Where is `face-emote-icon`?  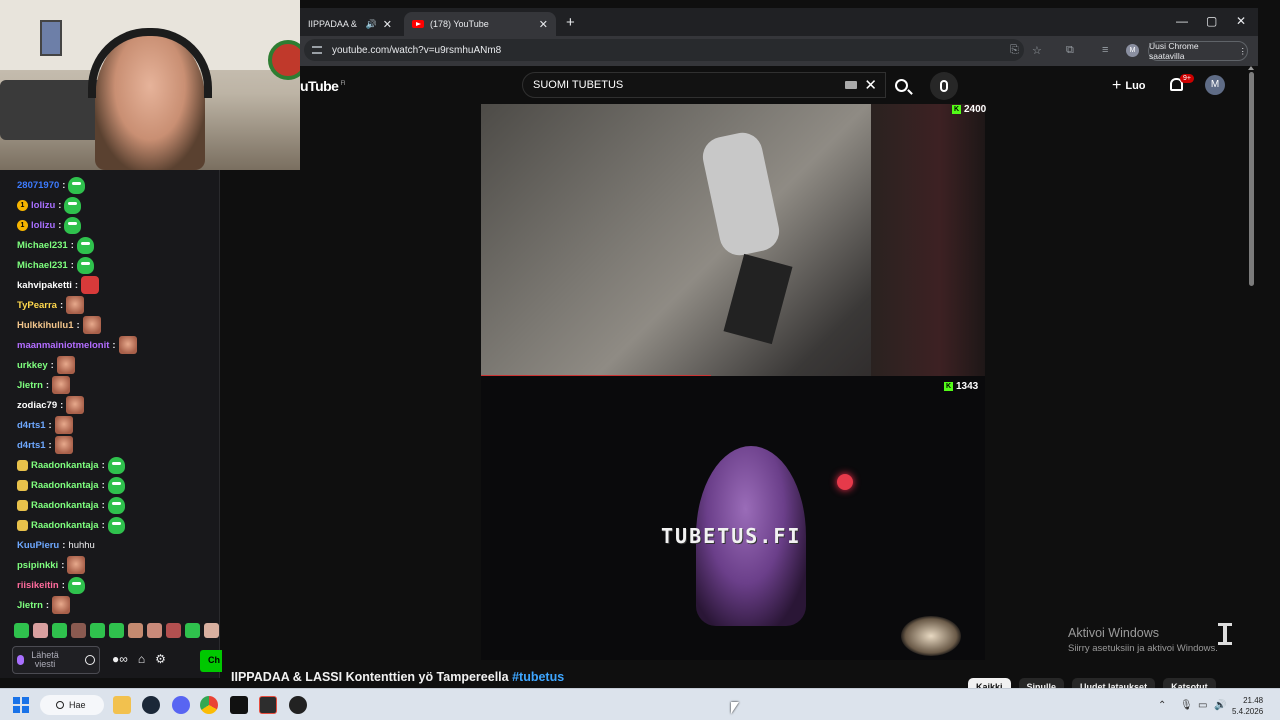
face-emote-icon is located at coordinates (61, 385).